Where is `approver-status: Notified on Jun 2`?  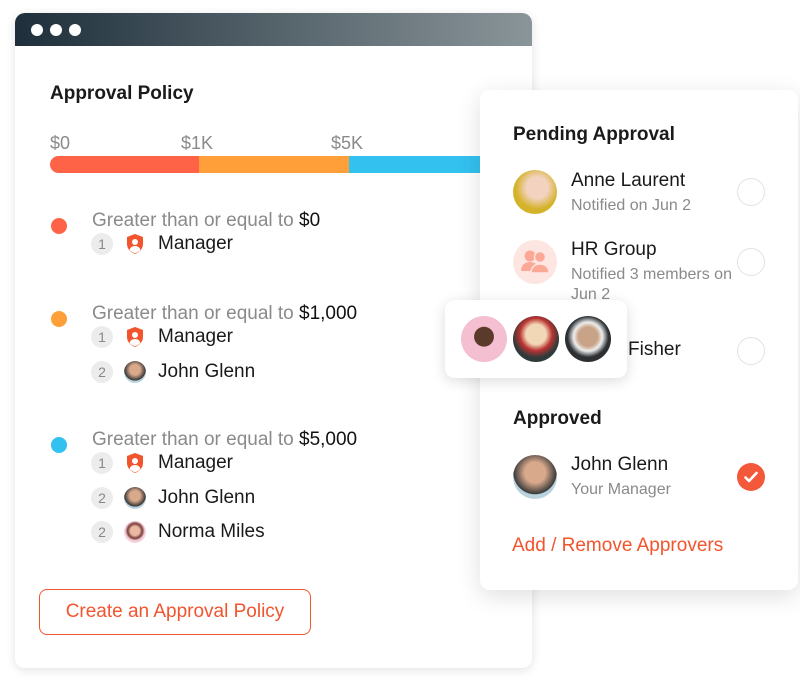
approver-status: Notified on Jun 2 is located at coordinates (631, 205).